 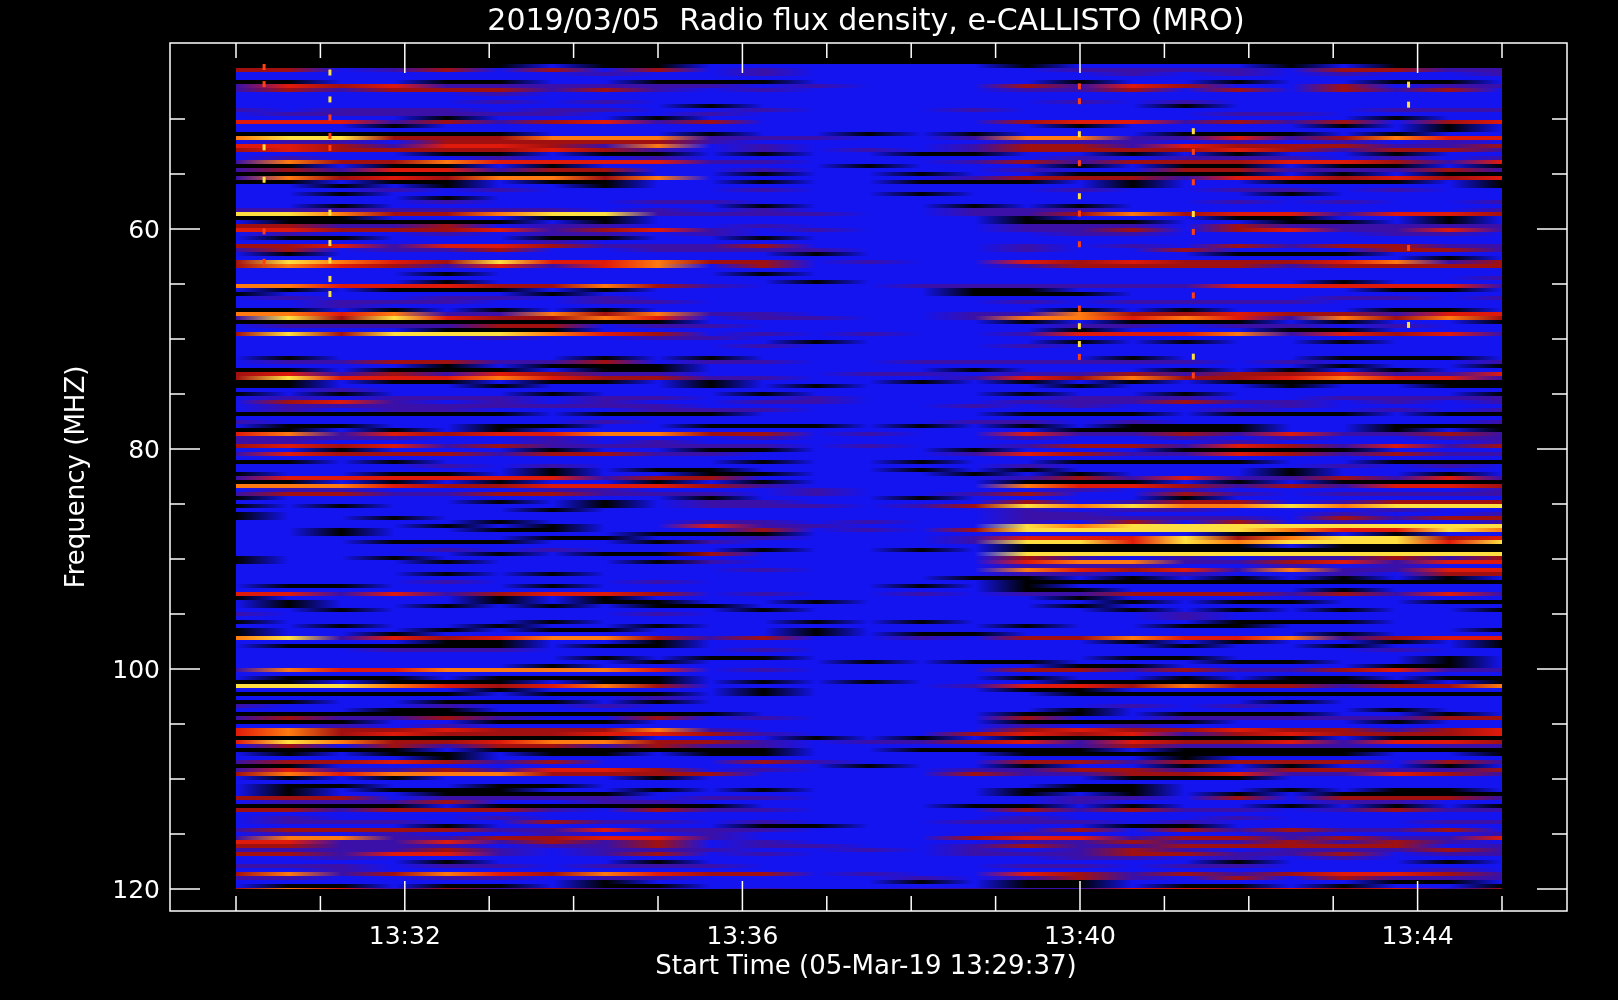 I want to click on axis-tick-label: 13:36, so click(x=742, y=935).